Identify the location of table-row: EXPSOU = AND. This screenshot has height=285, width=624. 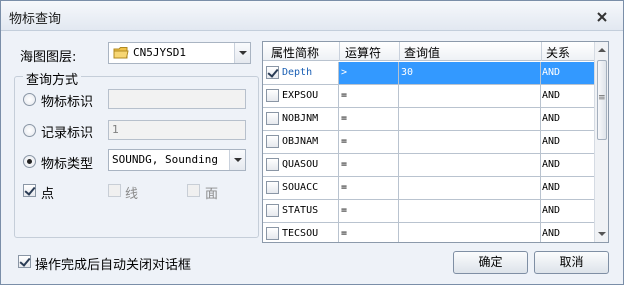
(428, 96).